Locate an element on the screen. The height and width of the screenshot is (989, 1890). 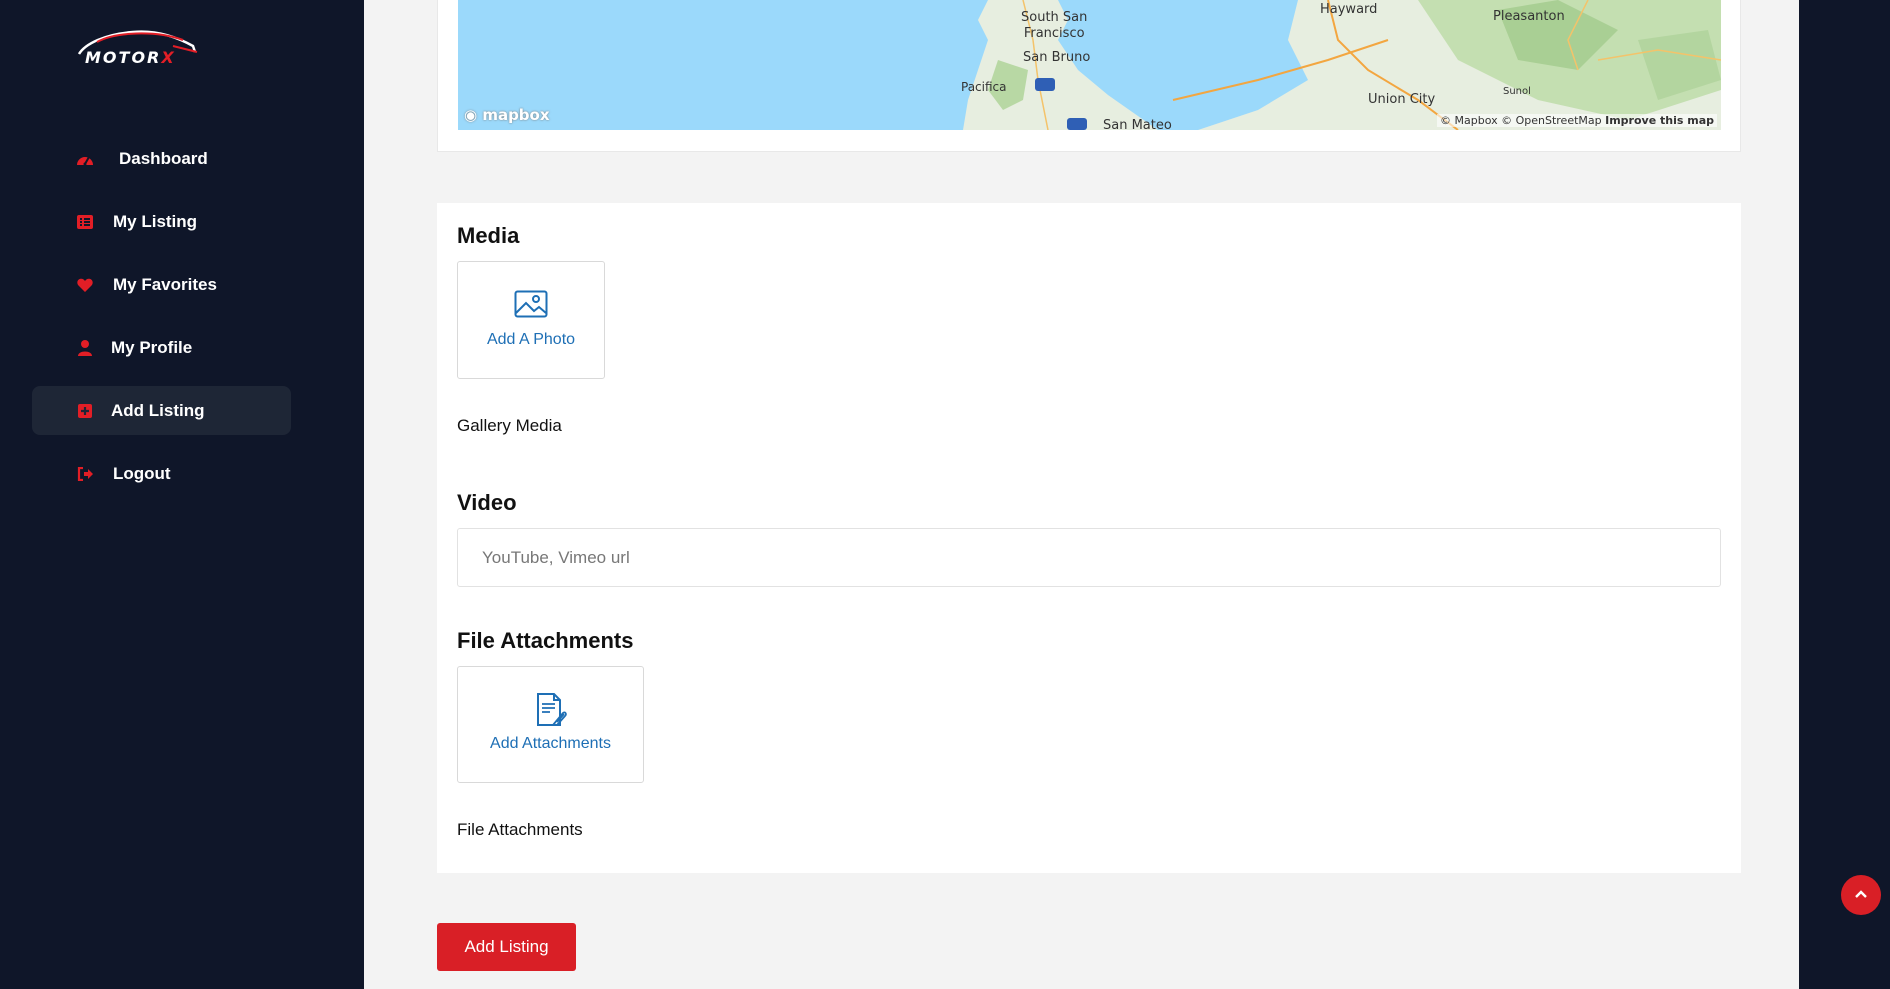
sidebar-item-add-listing: Add Listing is located at coordinates (161, 410).